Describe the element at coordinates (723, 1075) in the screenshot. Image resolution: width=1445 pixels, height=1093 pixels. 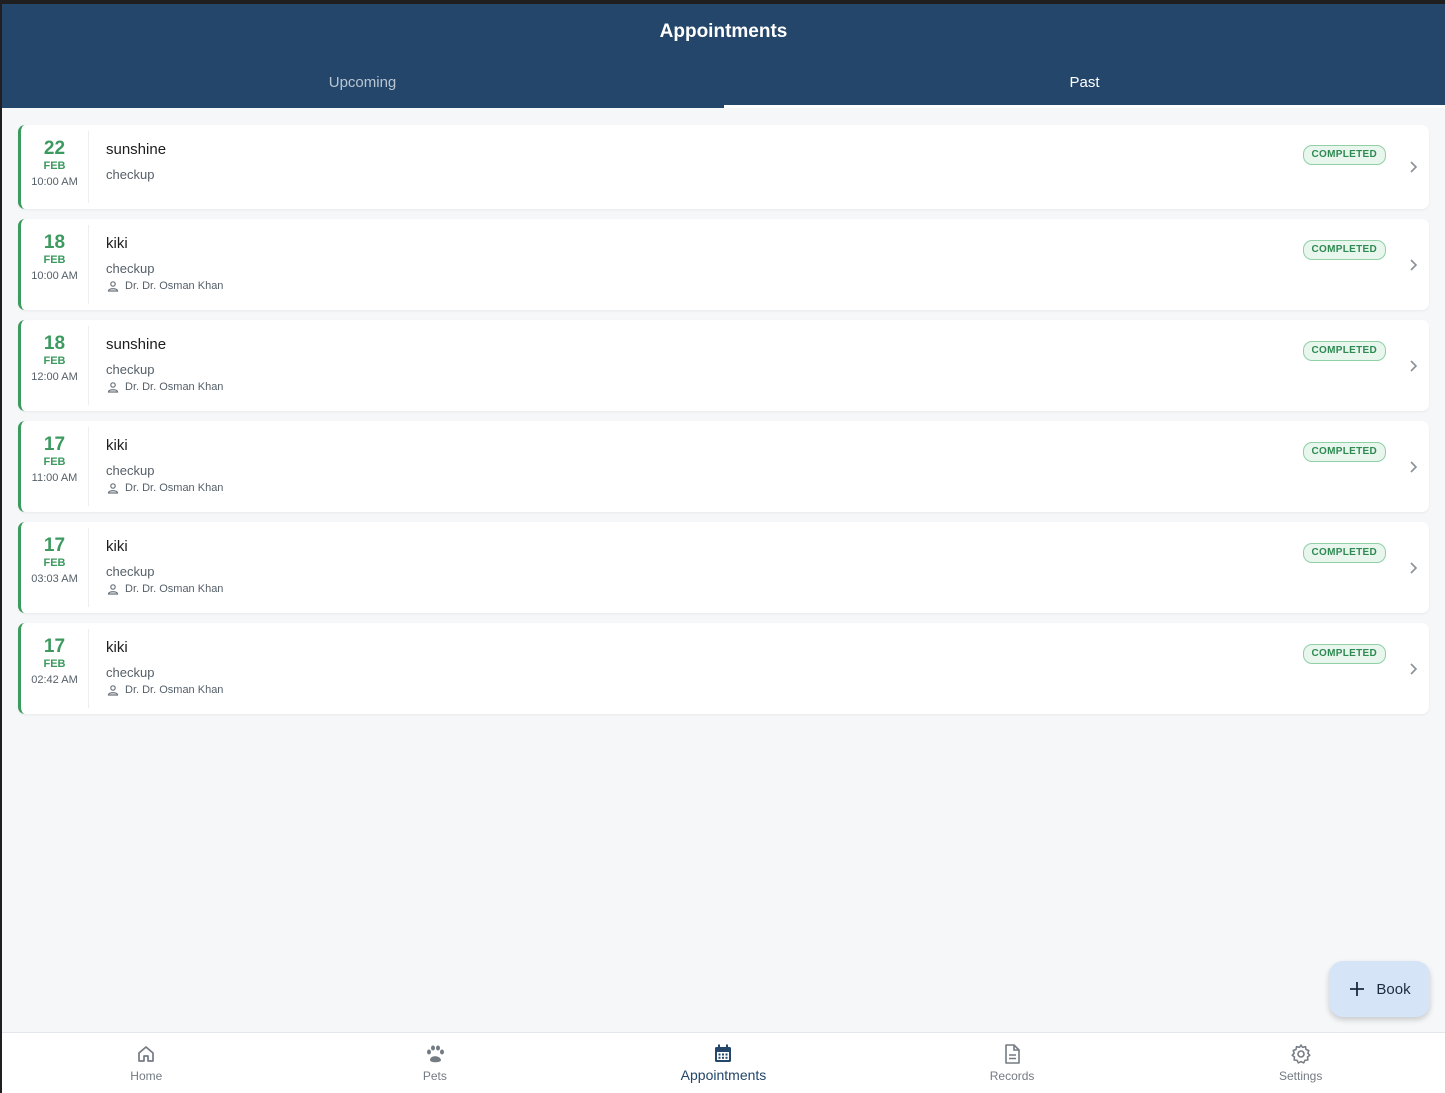
I see `nav-appointments-label: Appointments` at that location.